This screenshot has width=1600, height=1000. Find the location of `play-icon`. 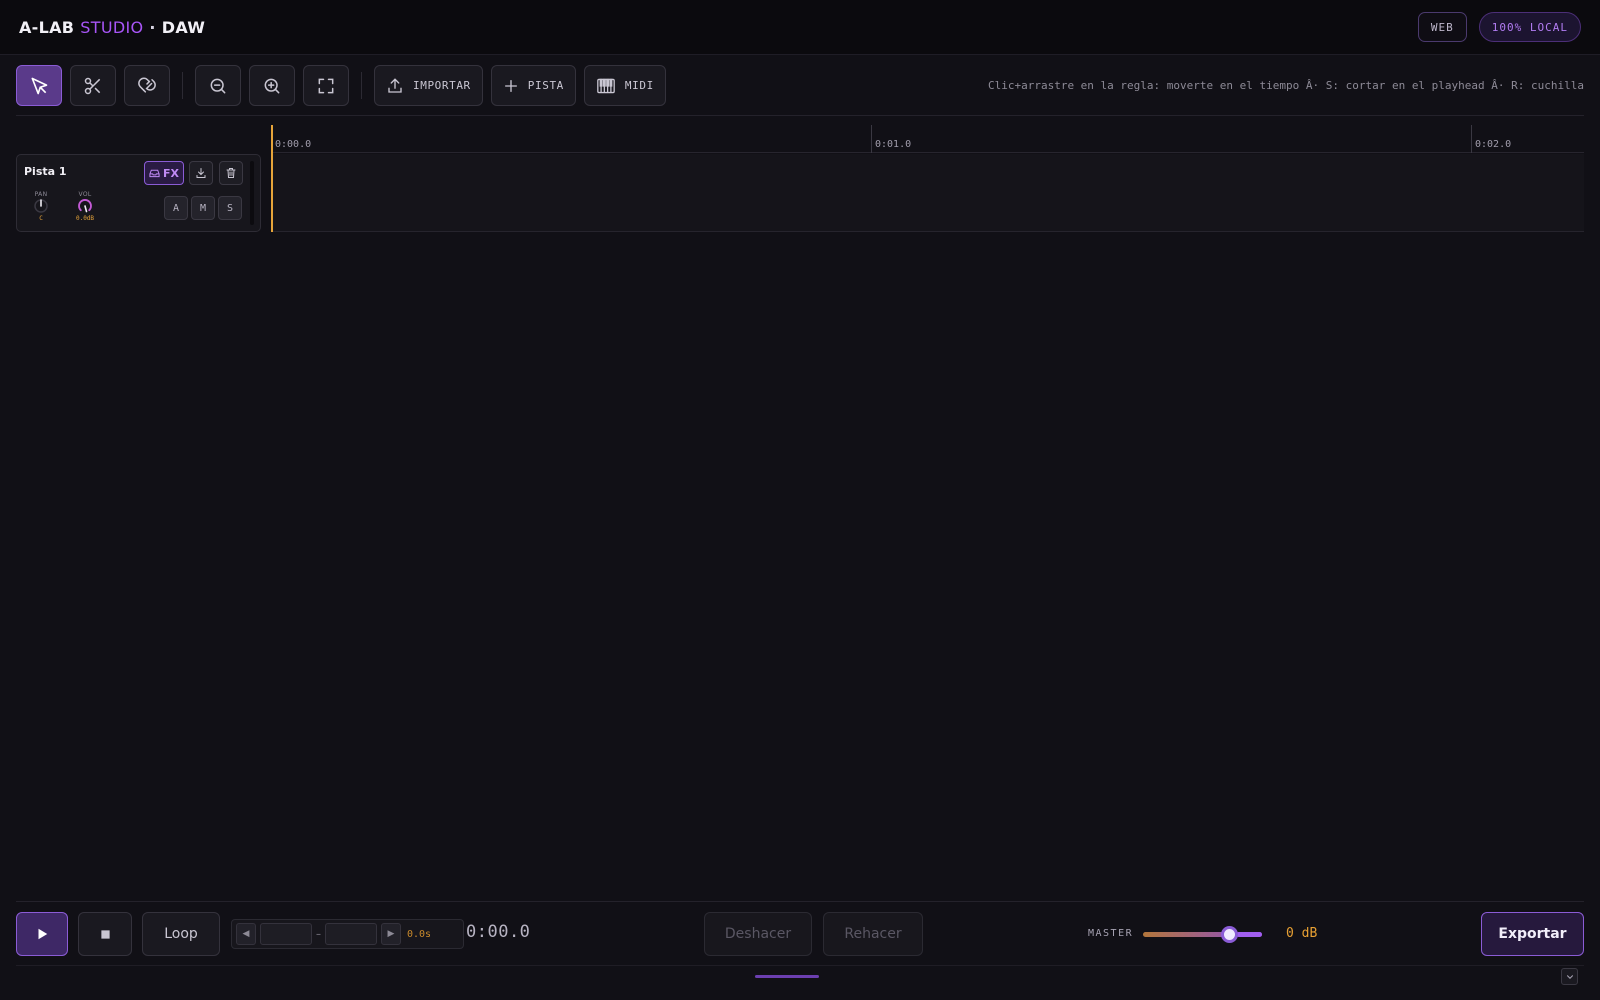

play-icon is located at coordinates (43, 934).